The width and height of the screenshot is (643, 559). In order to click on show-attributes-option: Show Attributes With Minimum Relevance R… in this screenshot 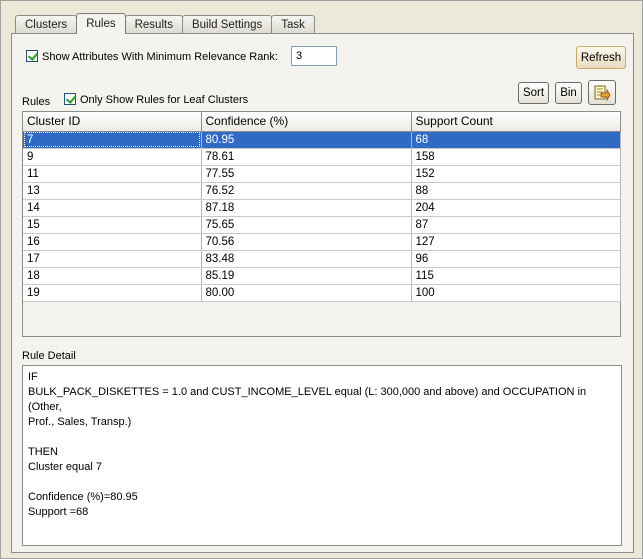, I will do `click(152, 56)`.